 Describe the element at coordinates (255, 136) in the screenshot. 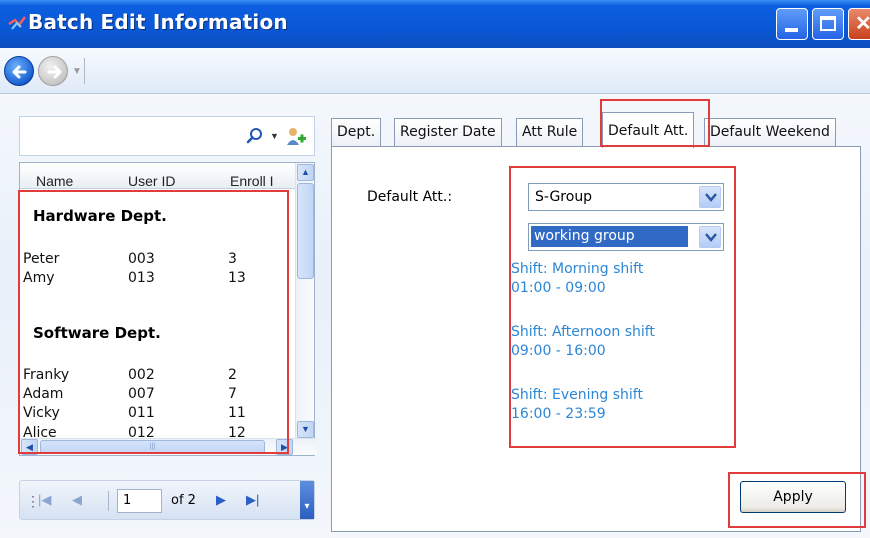

I see `search-icon` at that location.